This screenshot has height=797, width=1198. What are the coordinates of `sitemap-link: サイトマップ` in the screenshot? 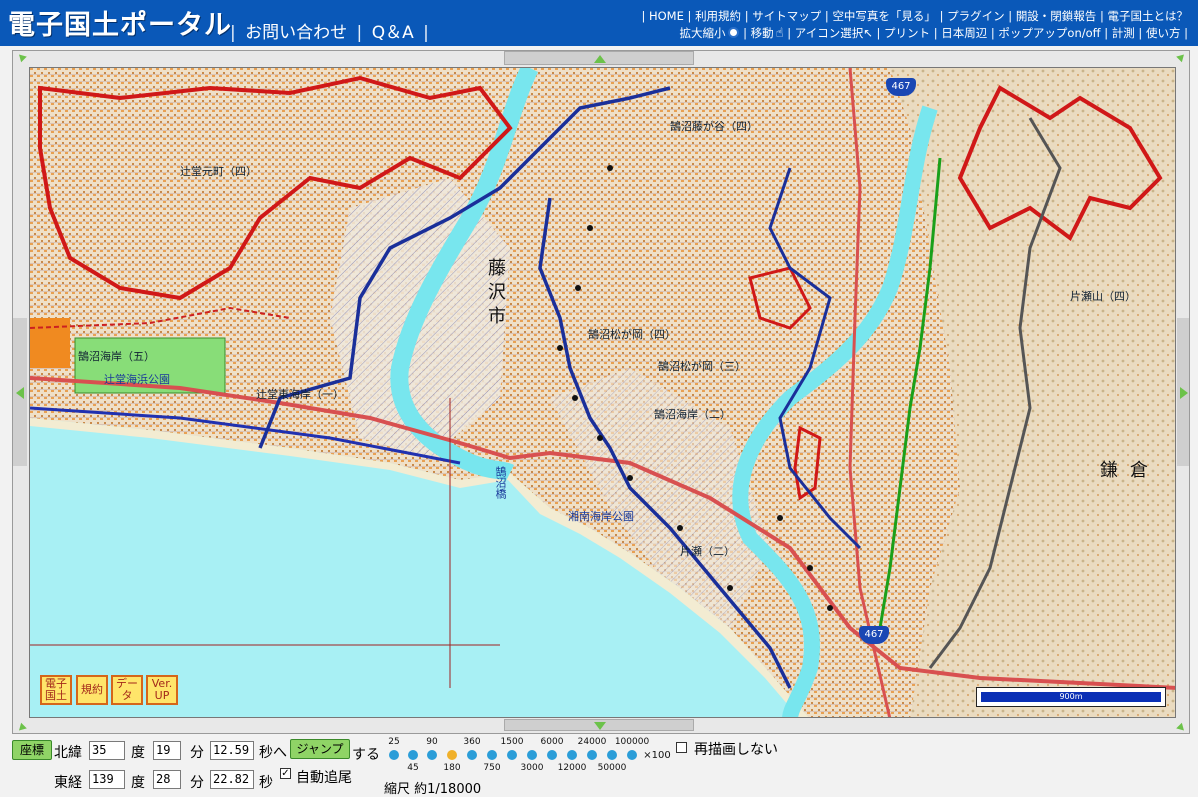 It's located at (786, 16).